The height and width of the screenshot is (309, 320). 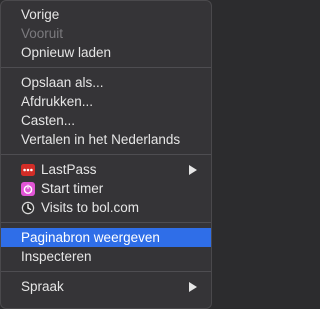 What do you see at coordinates (106, 188) in the screenshot?
I see `menu-item-start-timer: Start timer` at bounding box center [106, 188].